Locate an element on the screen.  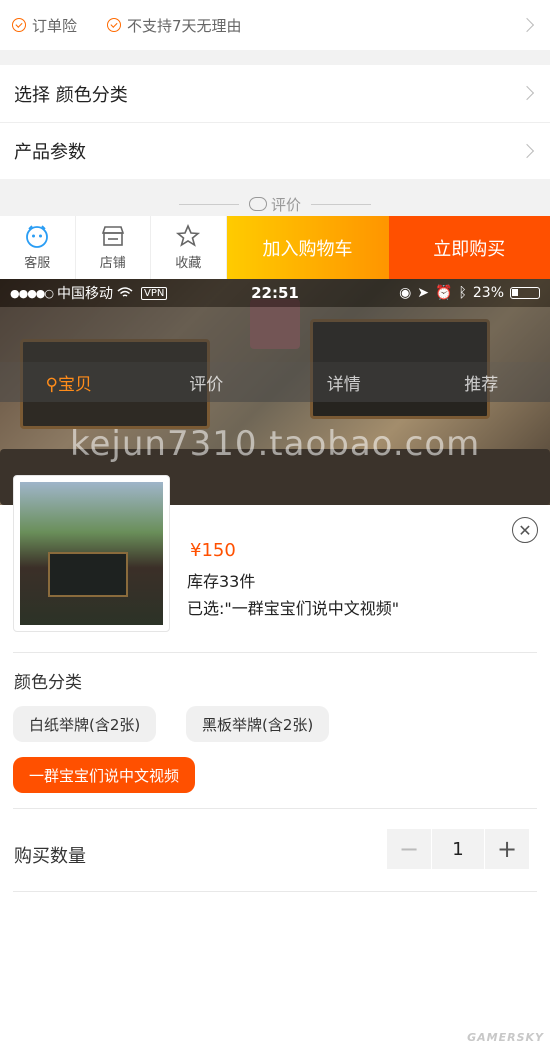
site-credit: GAMERSKY is located at coordinates (505, 1037).